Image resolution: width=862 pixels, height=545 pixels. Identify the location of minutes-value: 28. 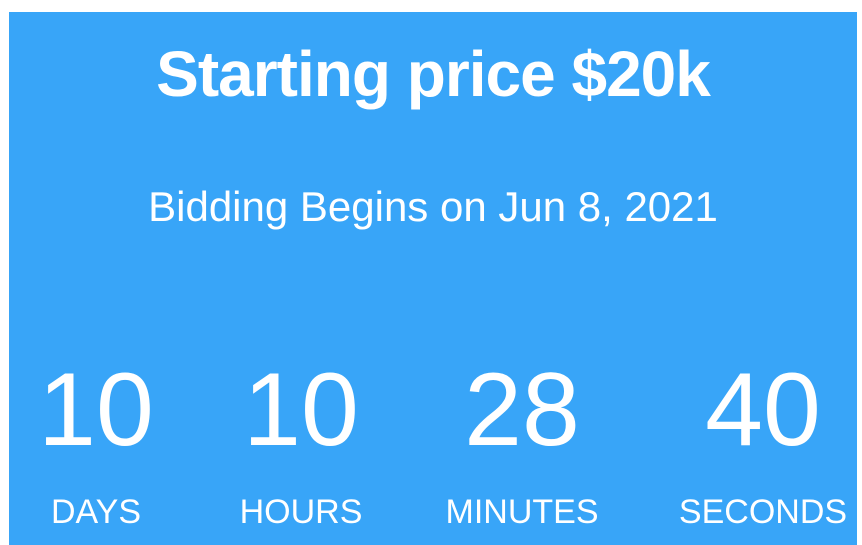
(522, 410).